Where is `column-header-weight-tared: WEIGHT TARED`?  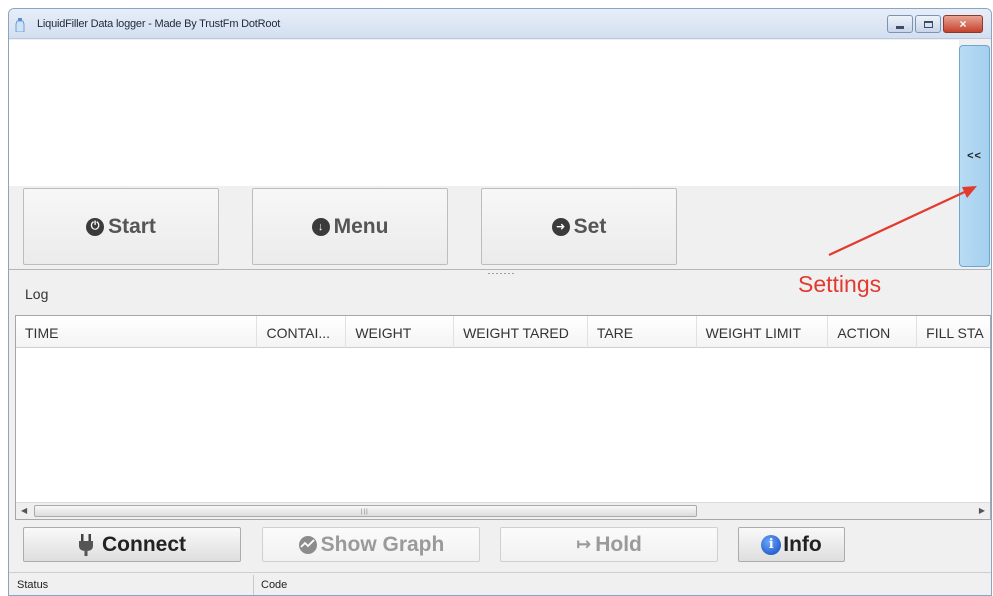
column-header-weight-tared: WEIGHT TARED is located at coordinates (521, 332).